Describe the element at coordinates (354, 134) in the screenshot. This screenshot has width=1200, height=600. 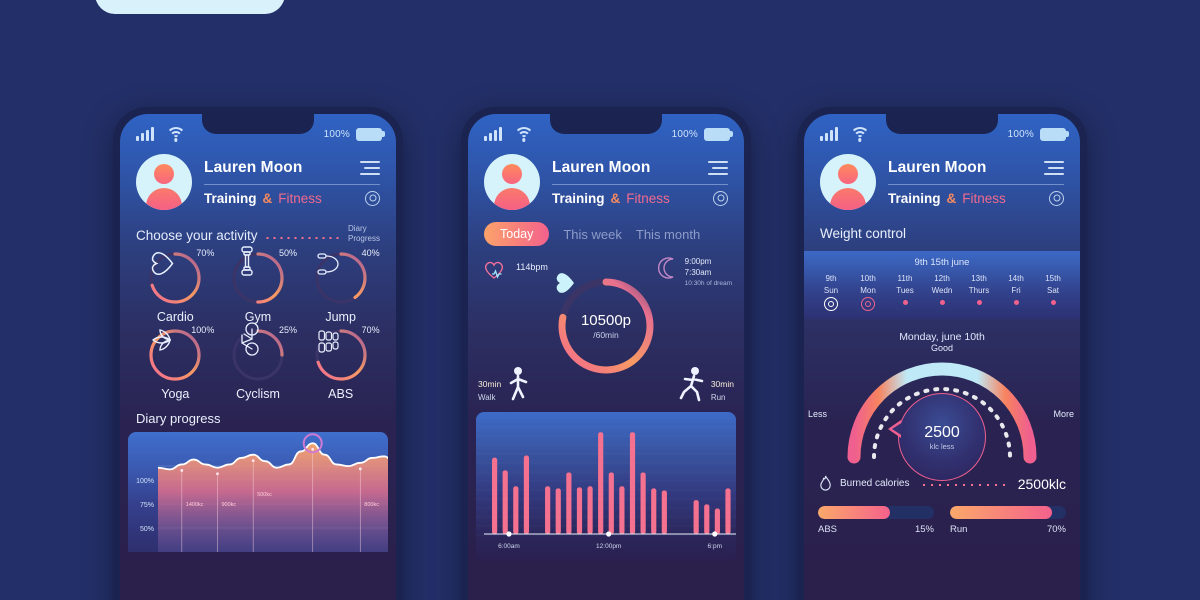
I see `battery-status: 100%` at that location.